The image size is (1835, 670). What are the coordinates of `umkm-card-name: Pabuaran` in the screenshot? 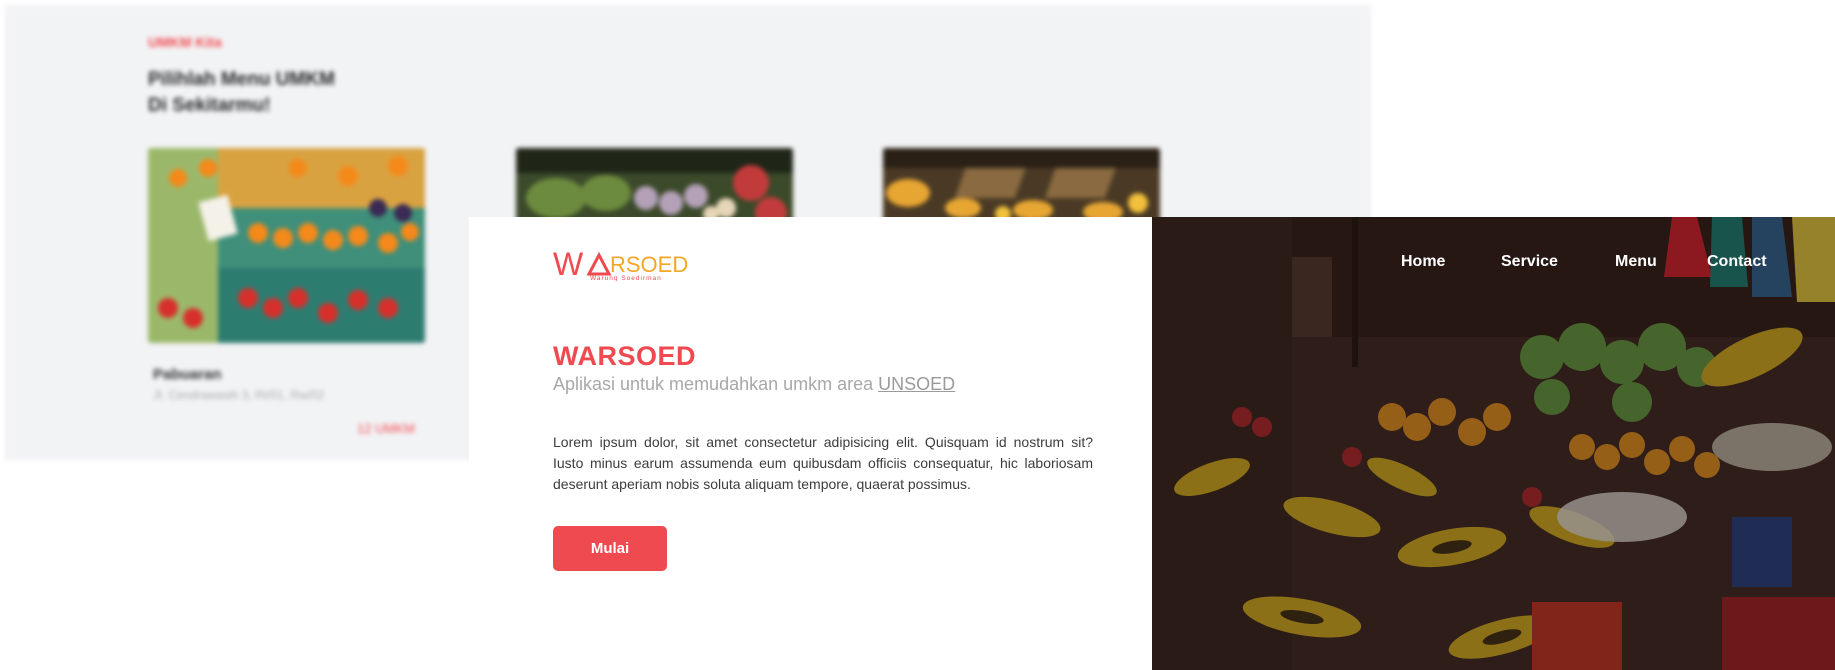 It's located at (187, 374).